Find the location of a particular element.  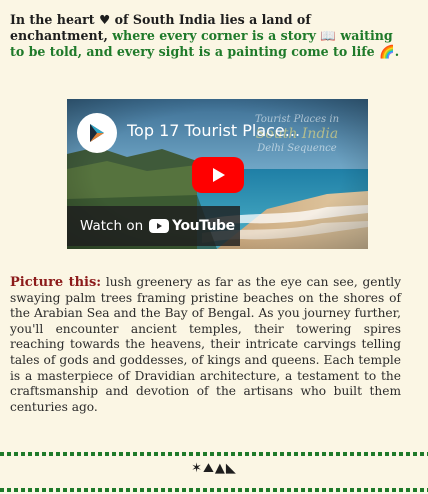

footer-icons: ✶⛰▲◣ is located at coordinates (214, 468).